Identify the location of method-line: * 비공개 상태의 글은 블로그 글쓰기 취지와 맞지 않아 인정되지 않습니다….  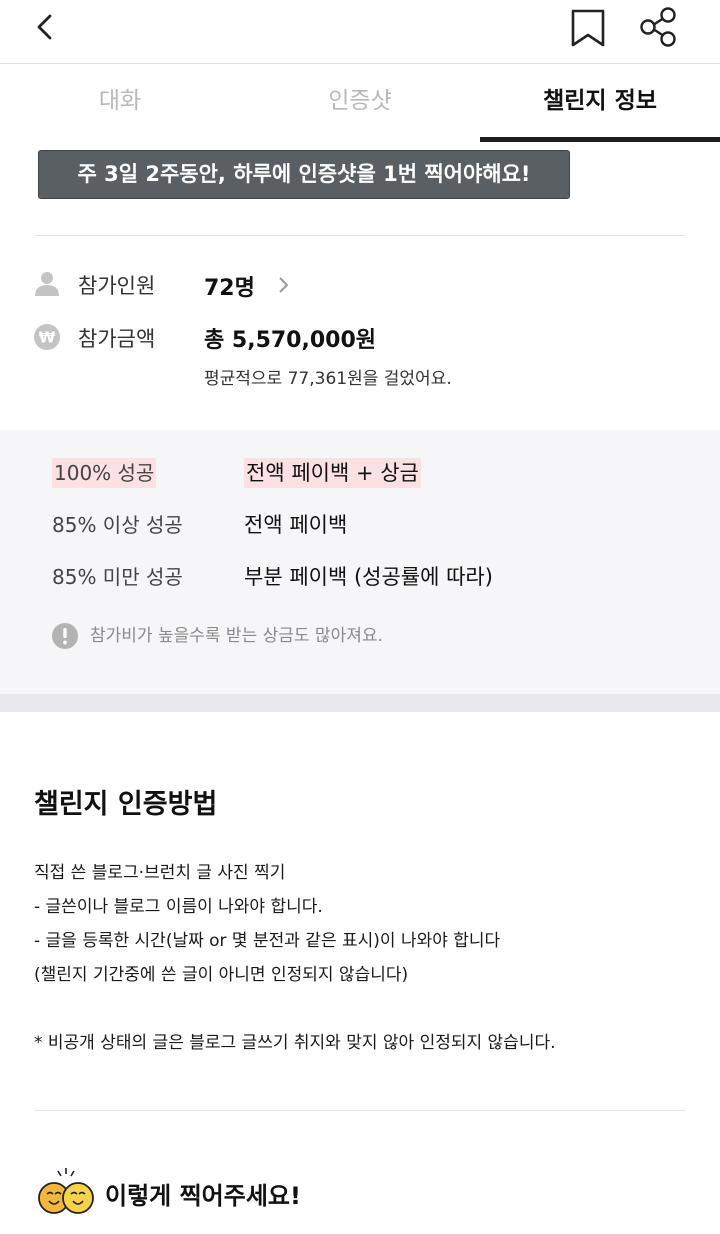
(295, 1043).